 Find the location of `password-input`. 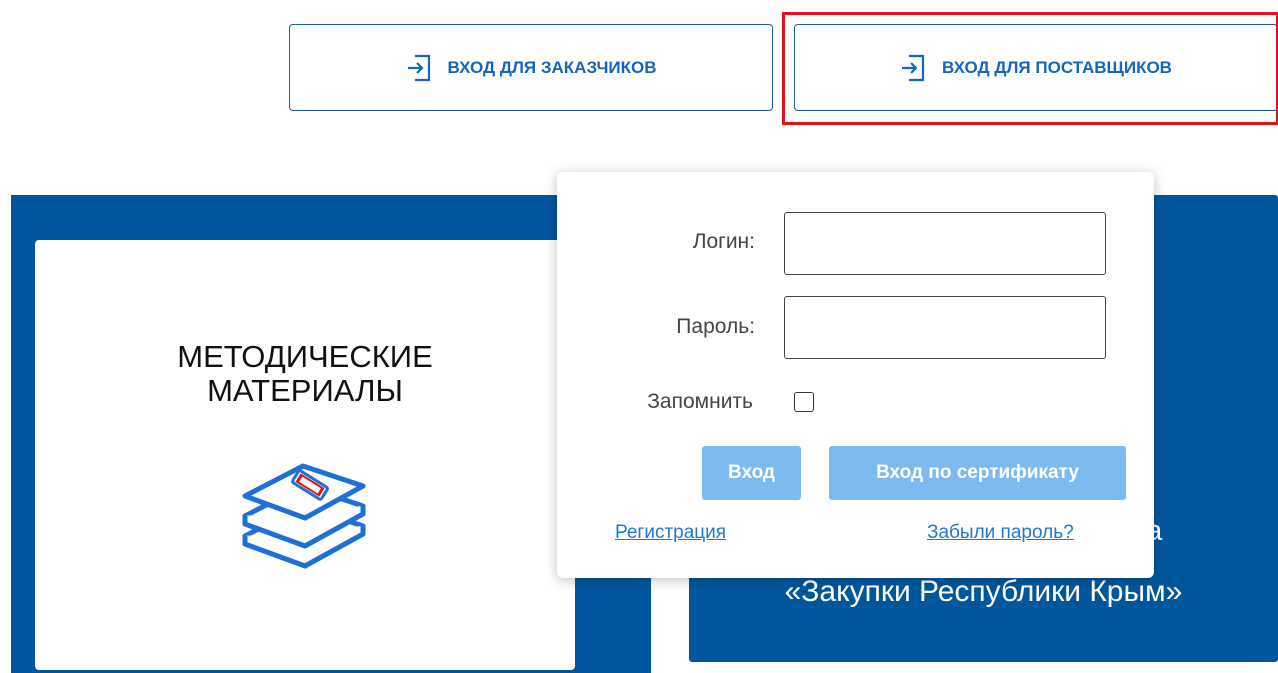

password-input is located at coordinates (945, 327).